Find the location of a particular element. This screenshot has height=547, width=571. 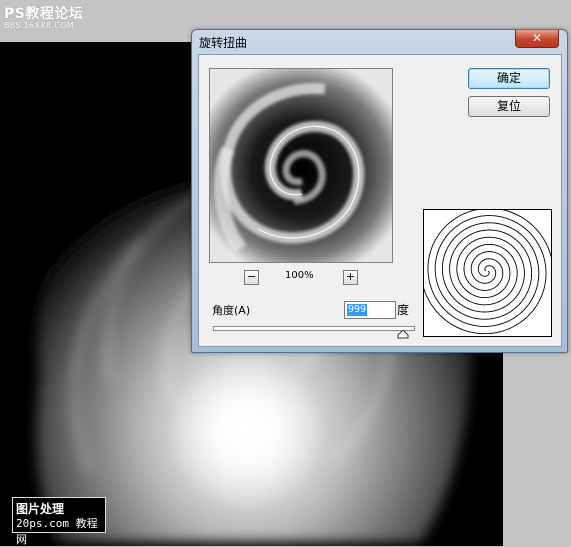

zoom-in-button: + is located at coordinates (350, 277).